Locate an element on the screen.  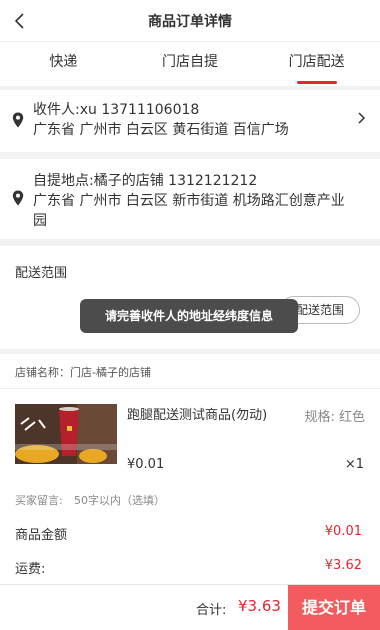
tab-store-delivery: 门店配送 is located at coordinates (316, 64).